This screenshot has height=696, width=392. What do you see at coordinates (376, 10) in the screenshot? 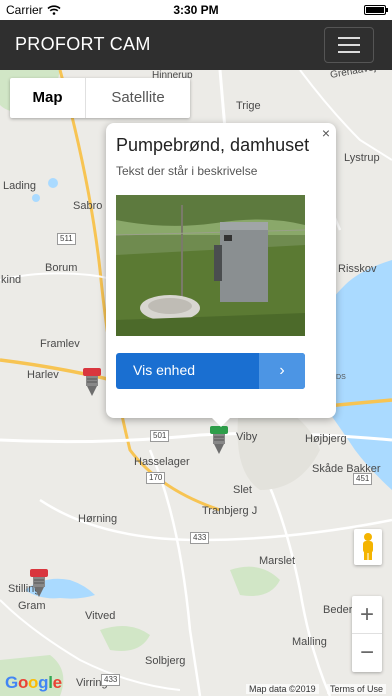
I see `battery-icon` at bounding box center [376, 10].